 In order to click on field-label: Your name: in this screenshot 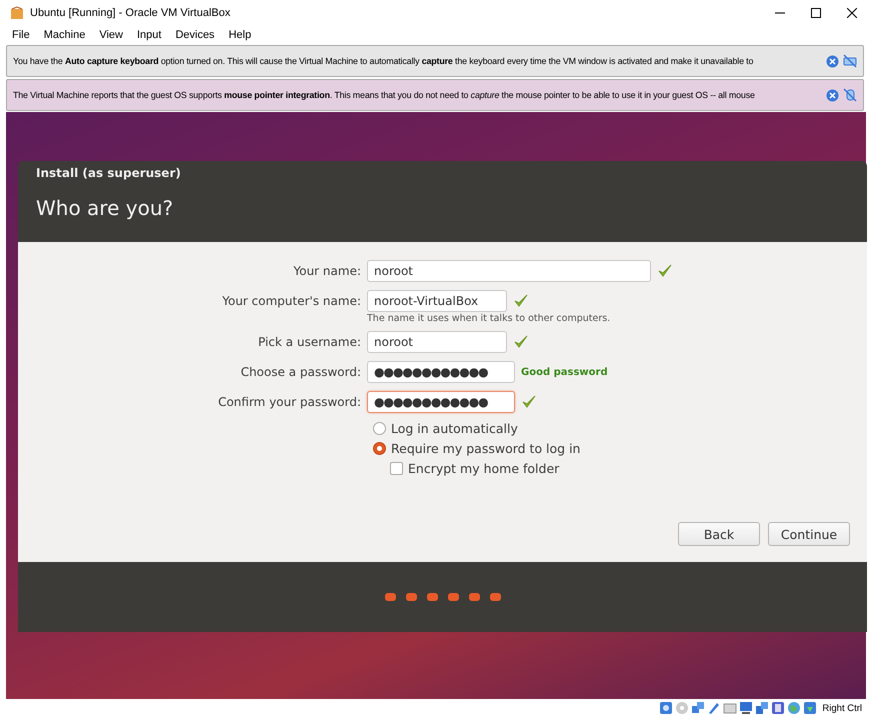, I will do `click(327, 271)`.